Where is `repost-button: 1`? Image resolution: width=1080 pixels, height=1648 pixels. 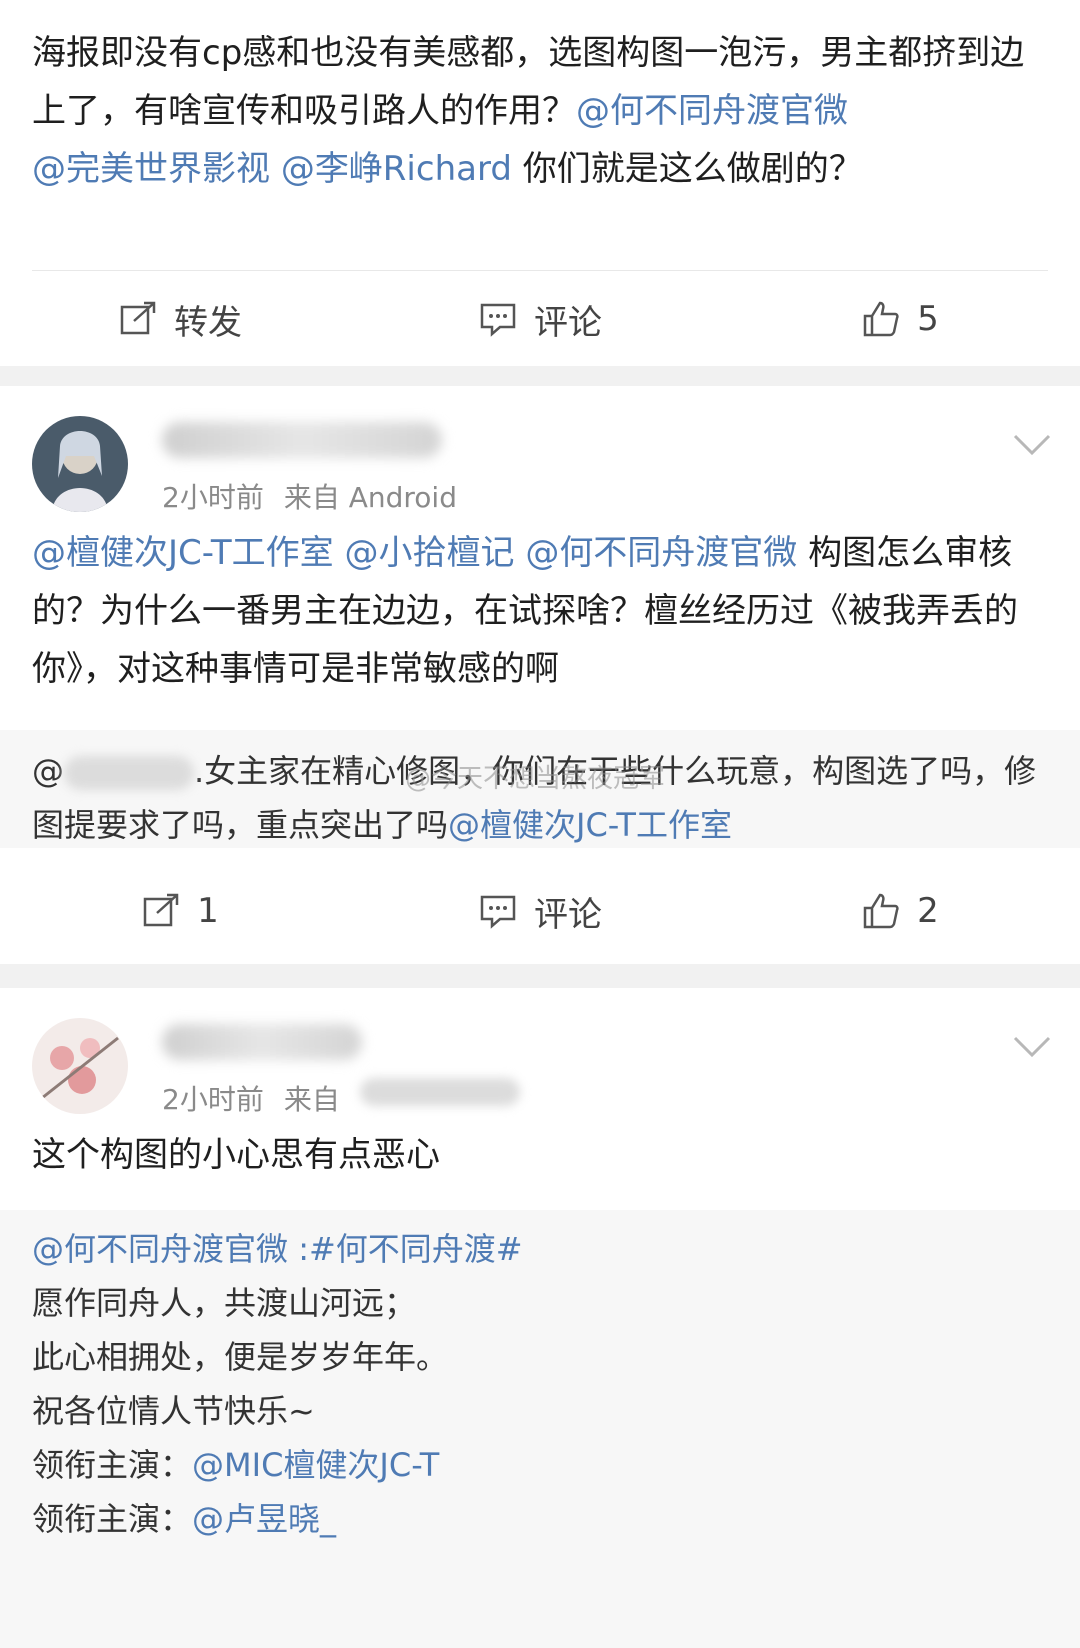
repost-button: 1 is located at coordinates (180, 911).